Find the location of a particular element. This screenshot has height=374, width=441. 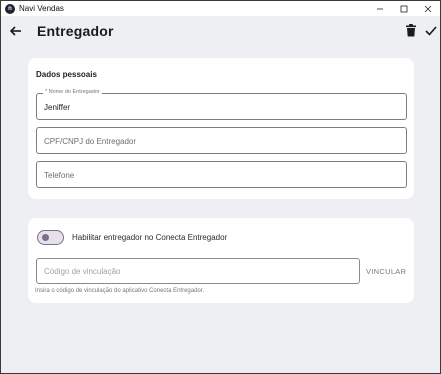

minimize-icon is located at coordinates (380, 8).